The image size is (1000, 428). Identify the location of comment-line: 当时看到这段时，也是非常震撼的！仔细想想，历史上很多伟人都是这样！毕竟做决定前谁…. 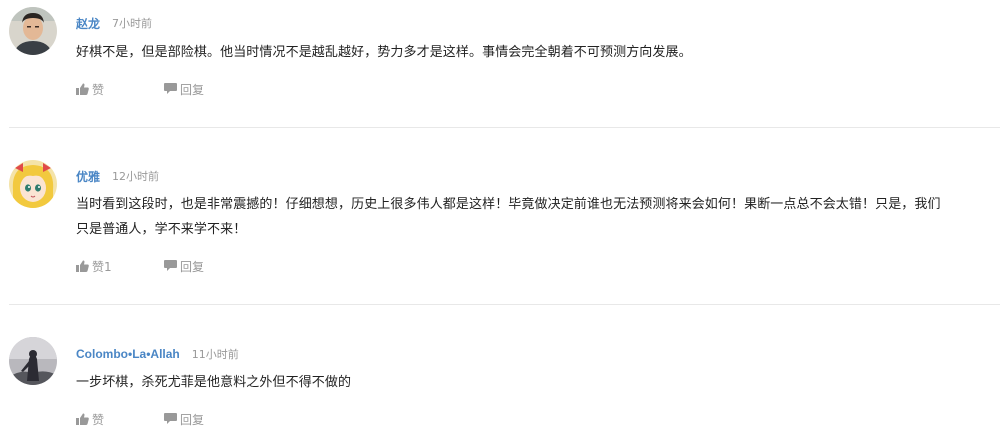
(508, 204).